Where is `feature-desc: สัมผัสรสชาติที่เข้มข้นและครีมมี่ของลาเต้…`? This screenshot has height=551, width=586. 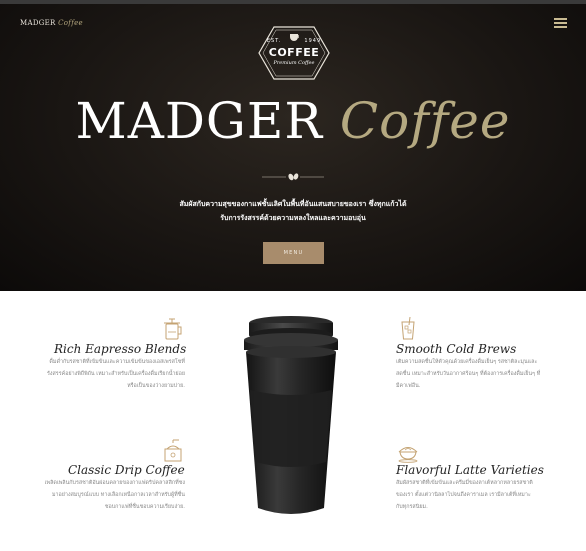
feature-desc: สัมผัสรสชาติที่เข้มข้นและครีมมี่ของลาเต้… is located at coordinates (464, 495).